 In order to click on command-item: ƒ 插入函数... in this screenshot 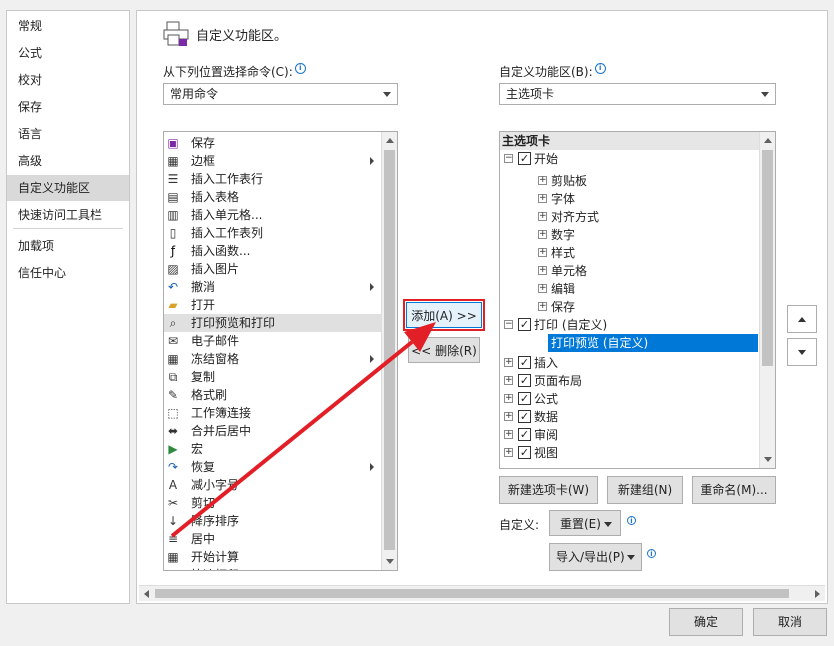, I will do `click(272, 251)`.